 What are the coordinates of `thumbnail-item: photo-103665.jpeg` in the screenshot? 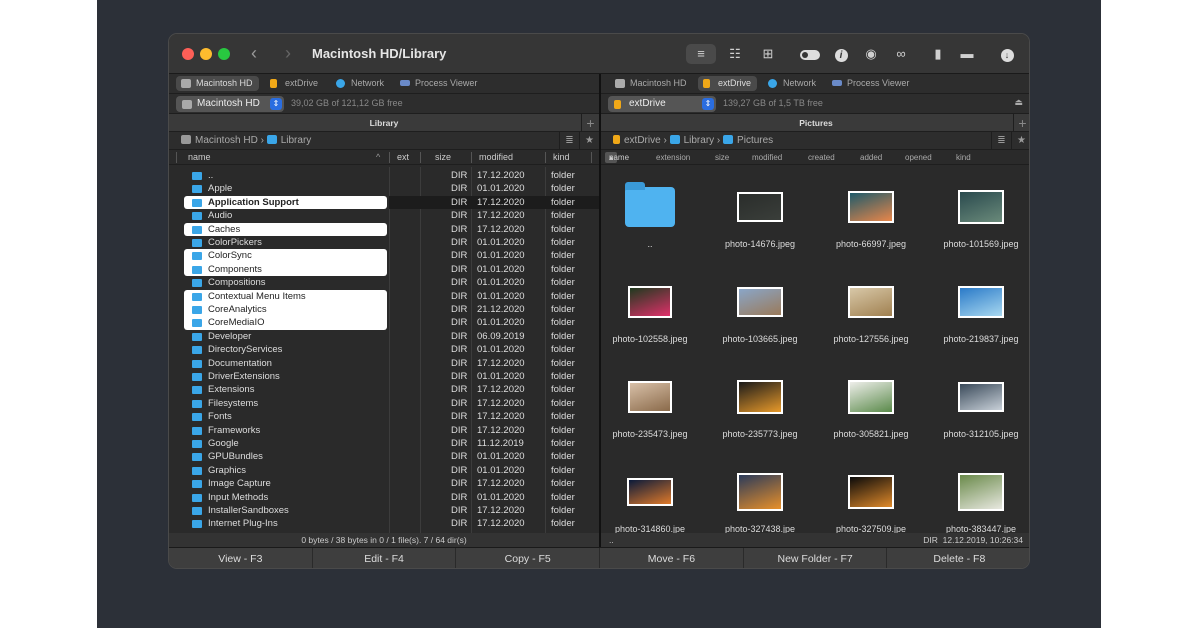 It's located at (760, 317).